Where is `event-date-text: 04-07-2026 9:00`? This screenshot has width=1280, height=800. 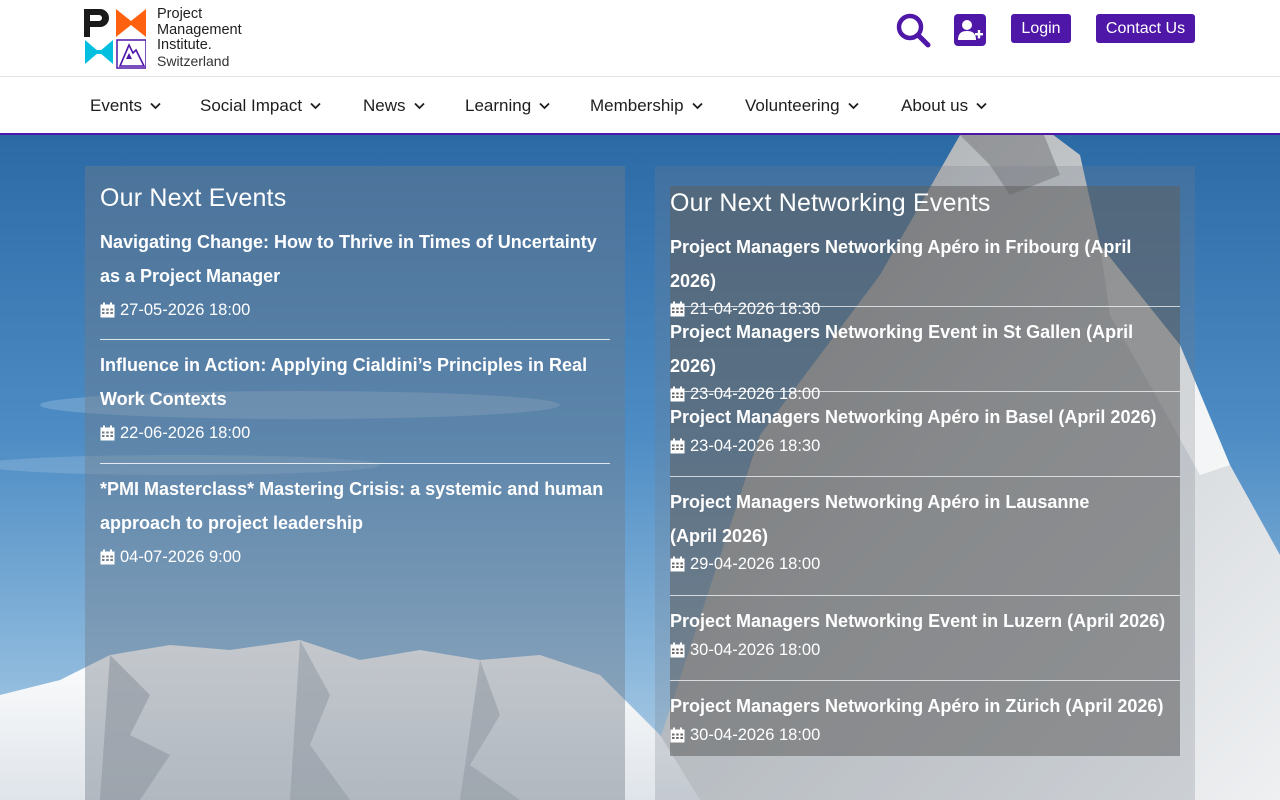 event-date-text: 04-07-2026 9:00 is located at coordinates (181, 557).